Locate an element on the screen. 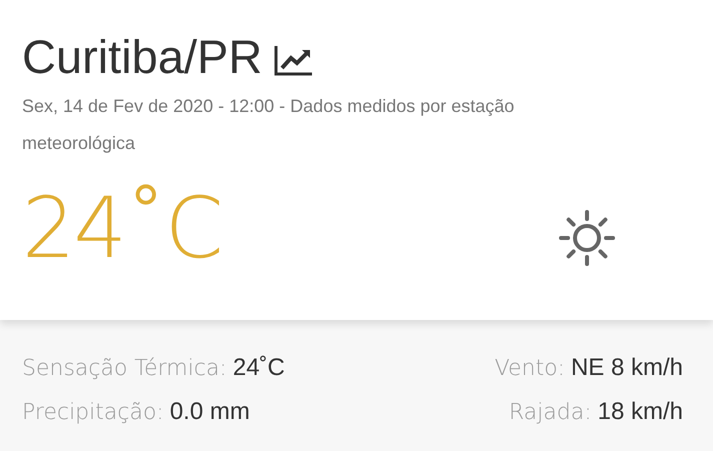  temperature-reading: 24˚C is located at coordinates (122, 228).